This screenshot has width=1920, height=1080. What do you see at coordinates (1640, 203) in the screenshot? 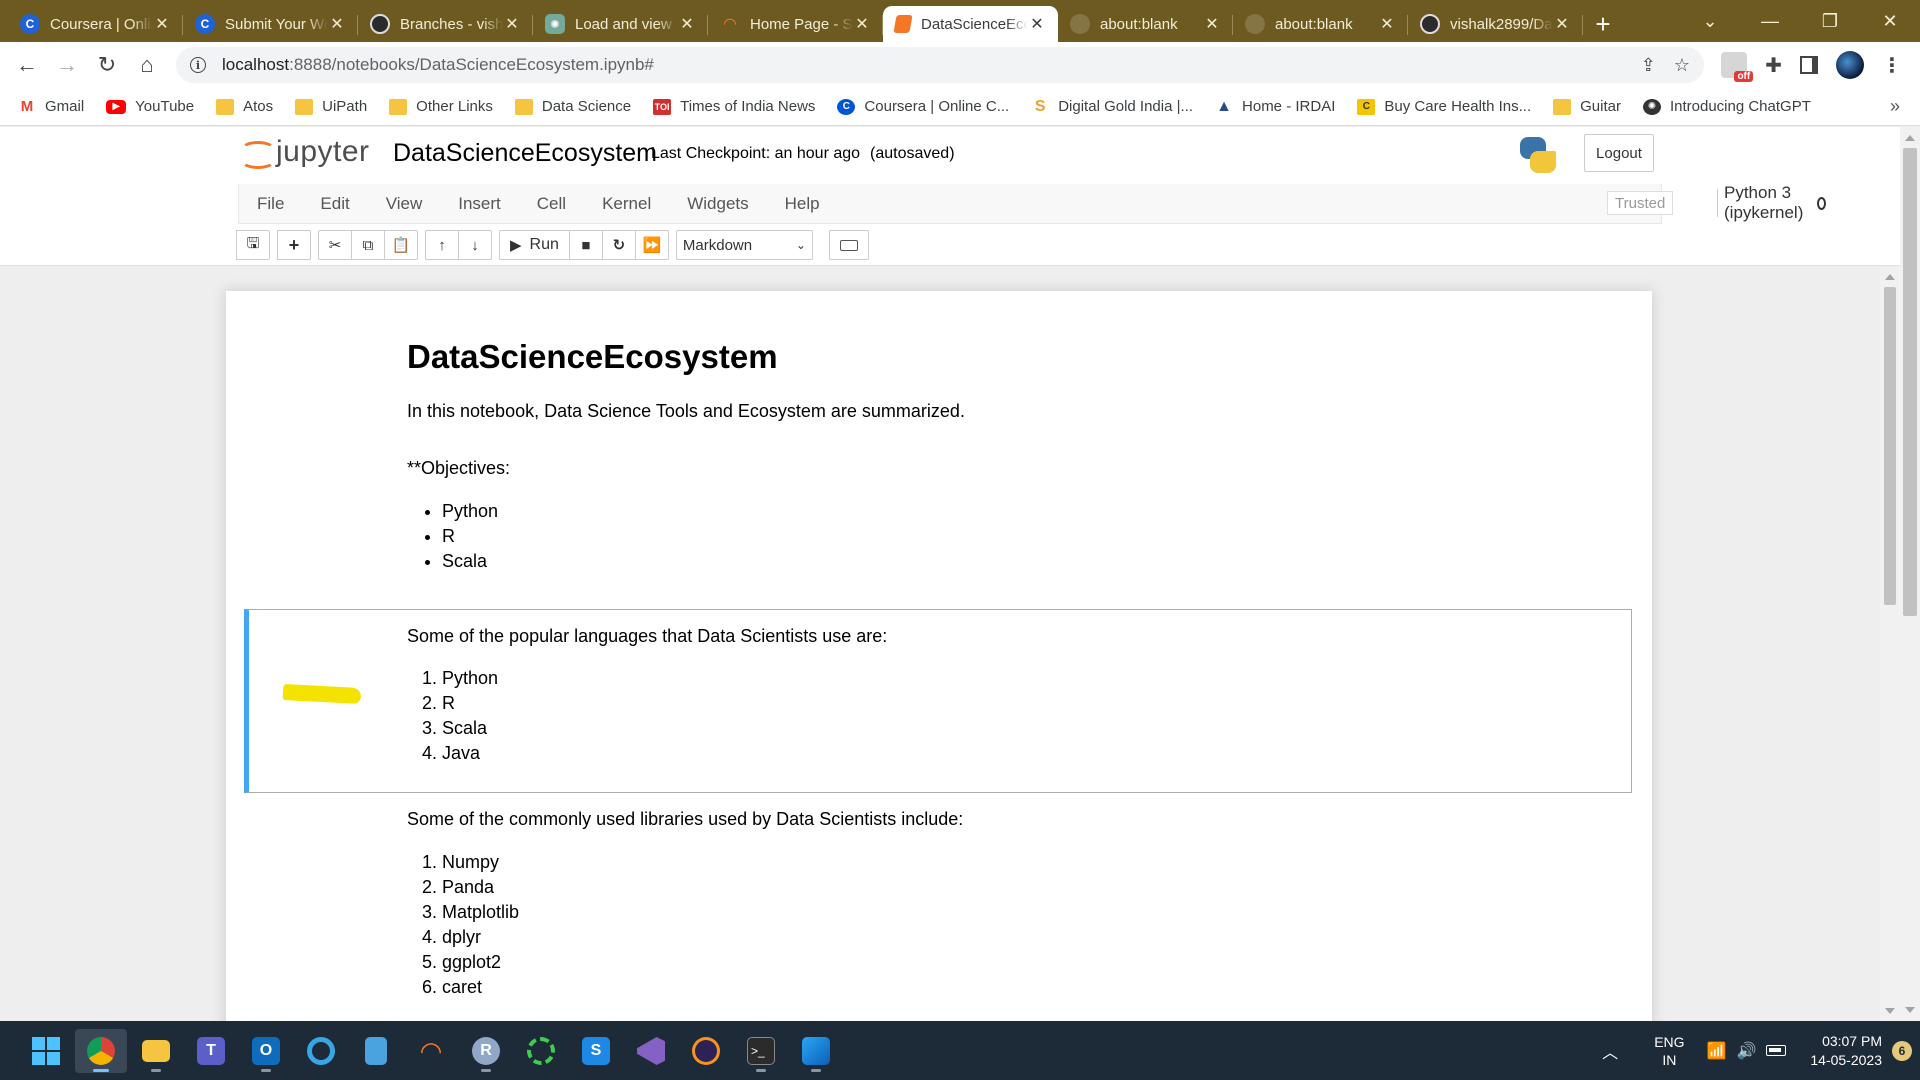
I see `trusted-badge: Trusted` at bounding box center [1640, 203].